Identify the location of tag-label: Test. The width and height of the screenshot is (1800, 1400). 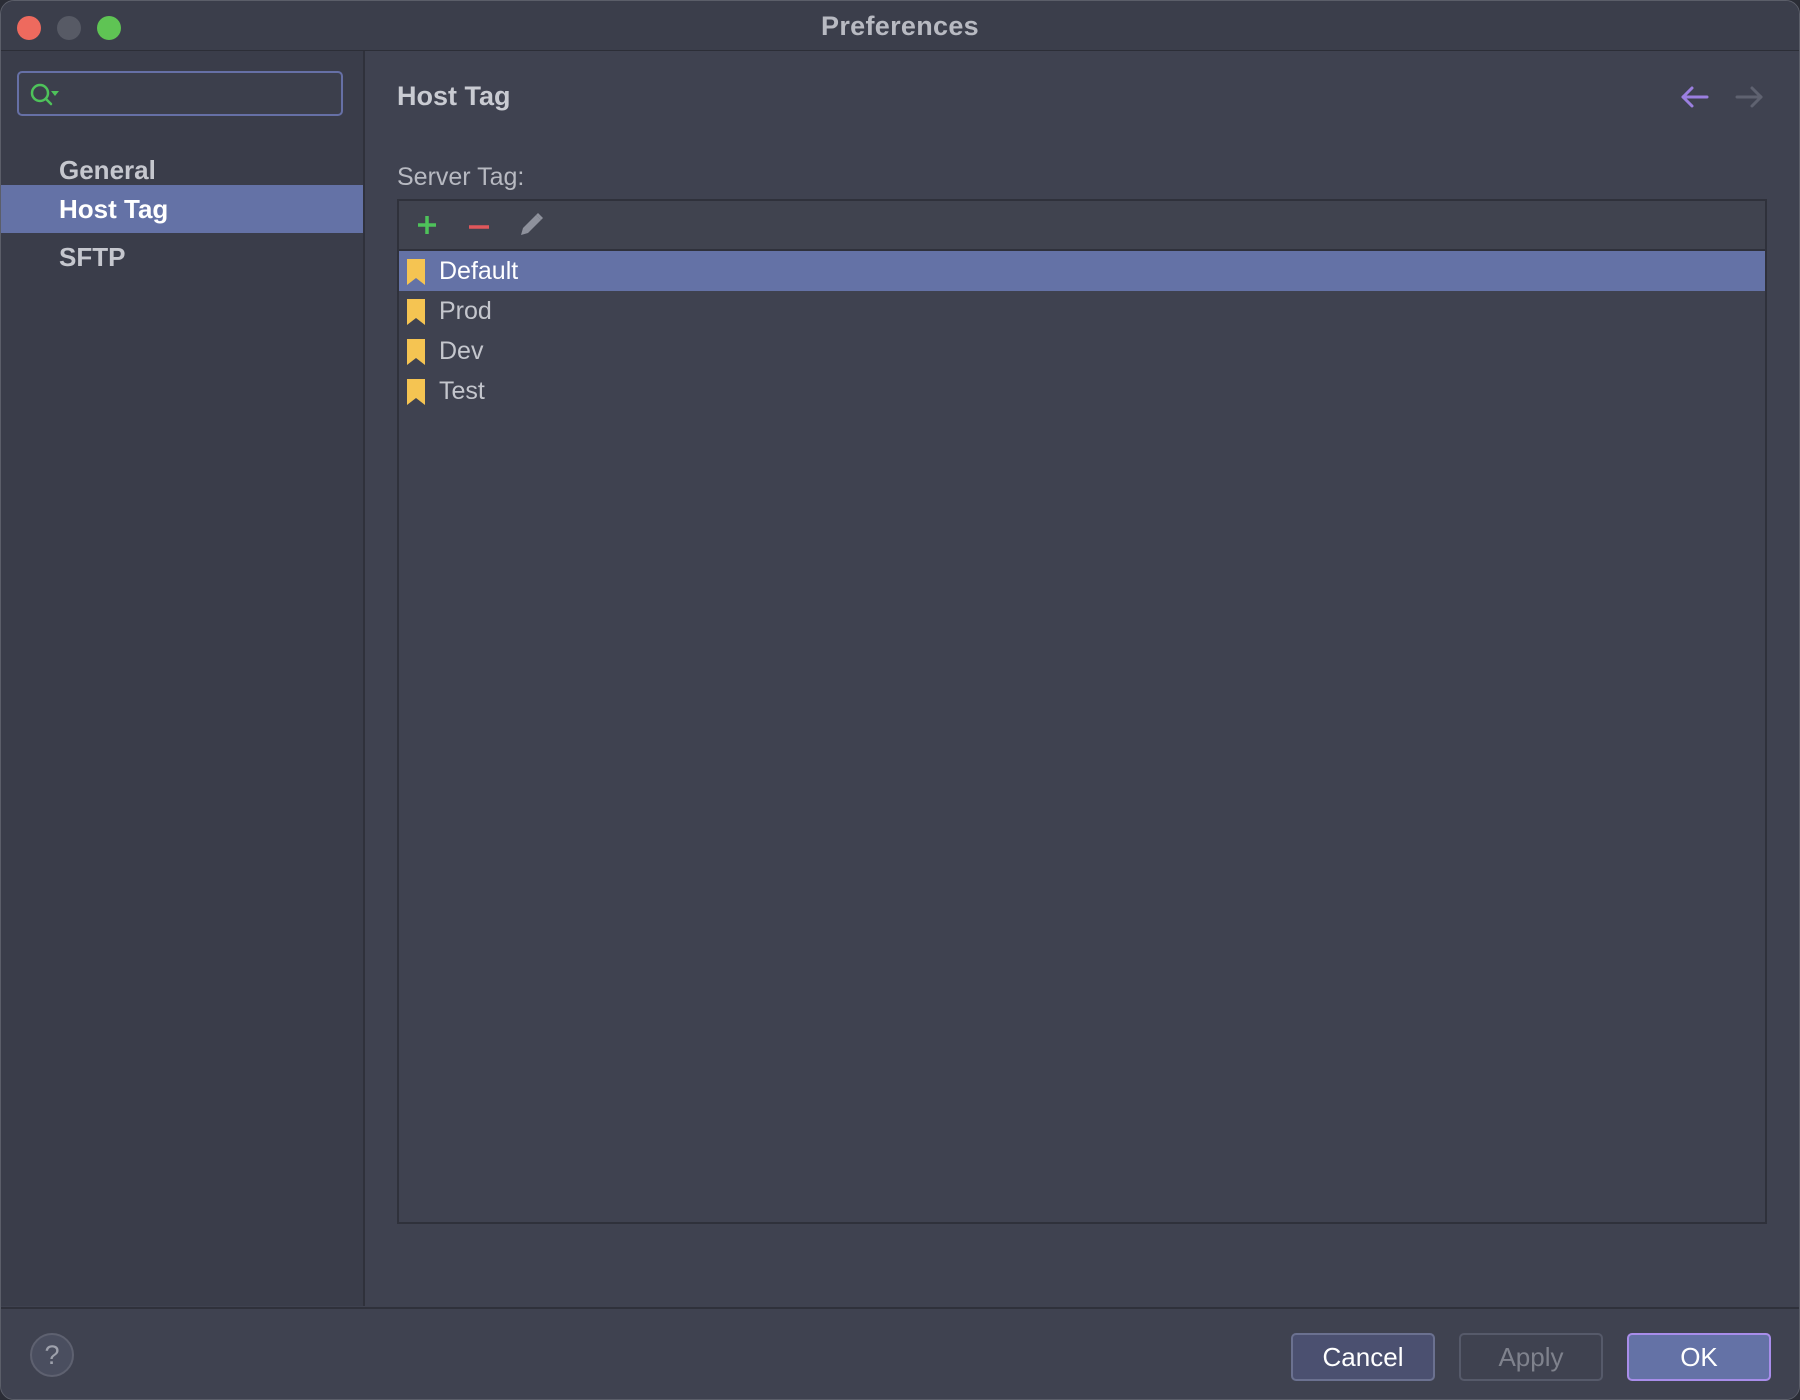
(462, 391).